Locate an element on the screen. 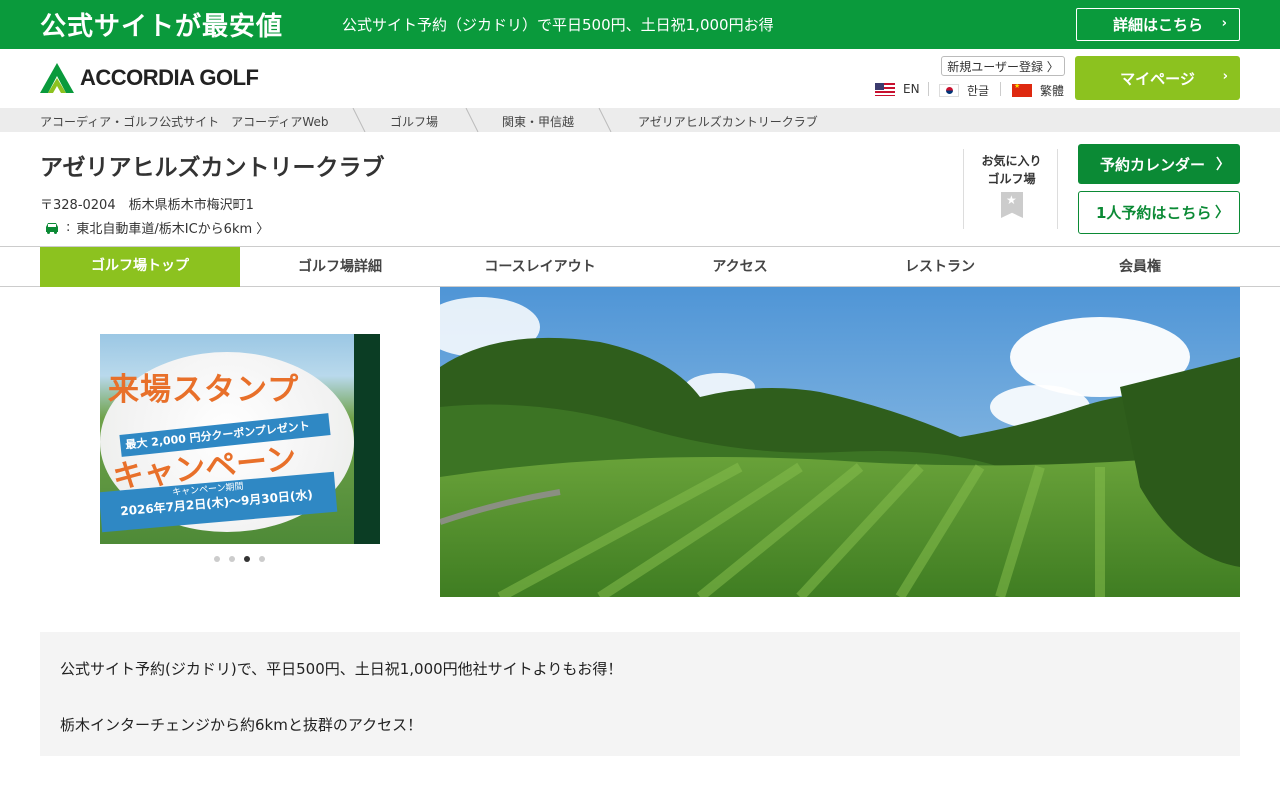 The width and height of the screenshot is (1280, 800). lang-en-link: EN is located at coordinates (897, 89).